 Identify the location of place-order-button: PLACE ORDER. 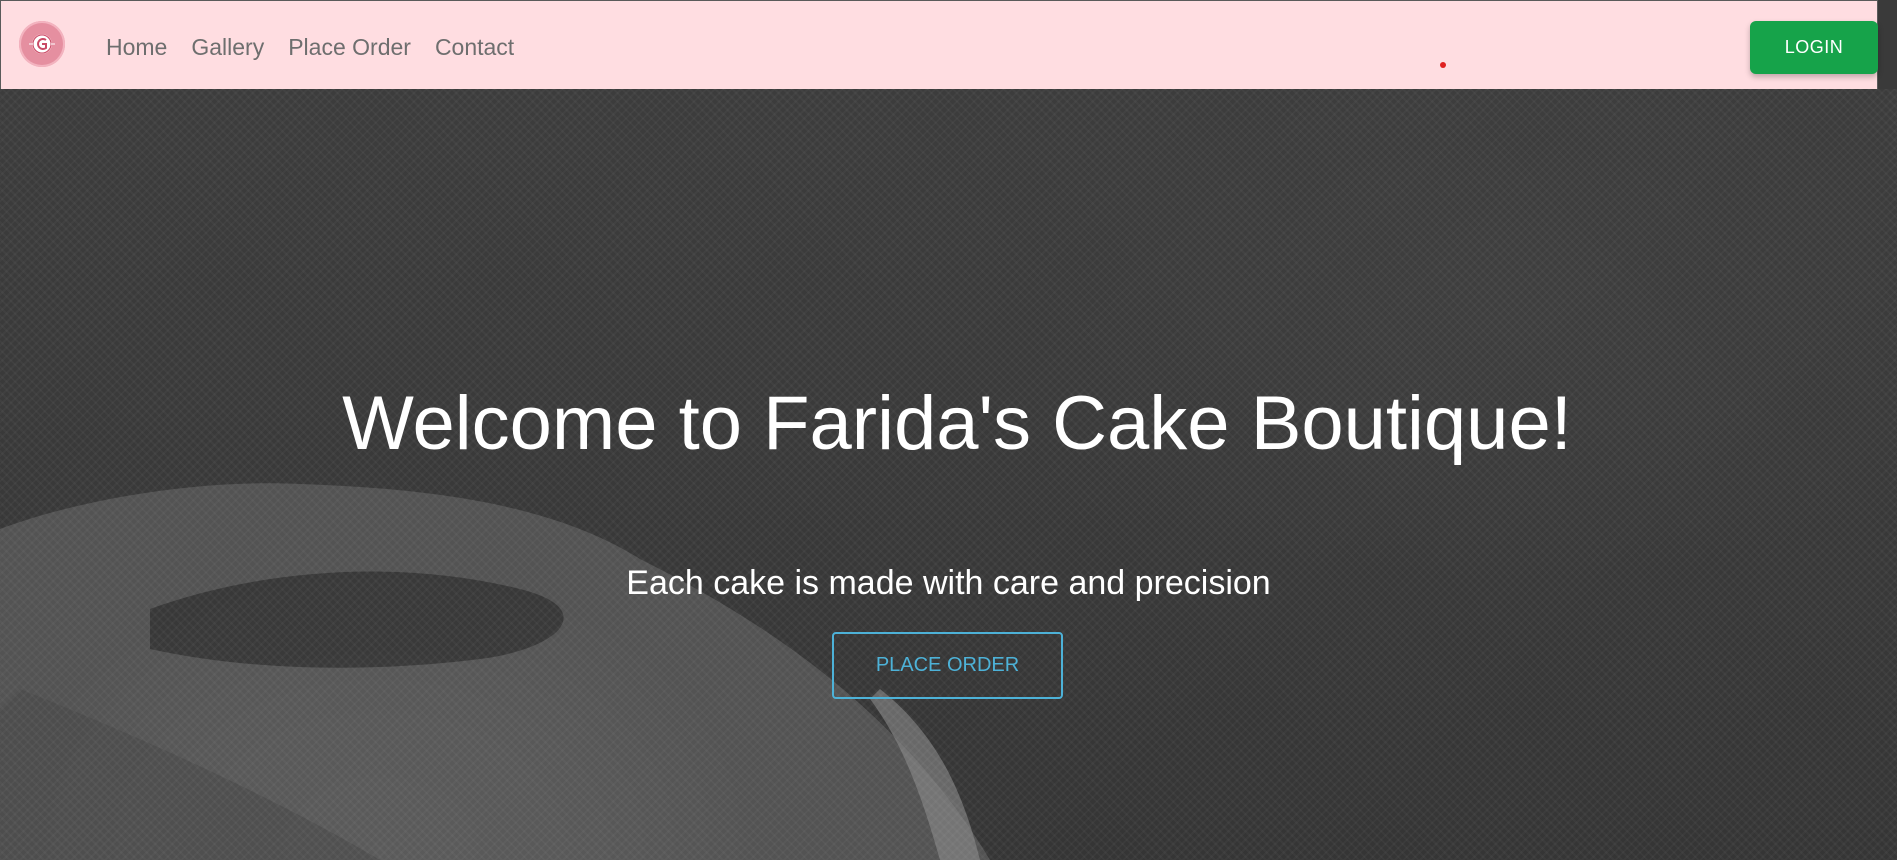
(947, 665).